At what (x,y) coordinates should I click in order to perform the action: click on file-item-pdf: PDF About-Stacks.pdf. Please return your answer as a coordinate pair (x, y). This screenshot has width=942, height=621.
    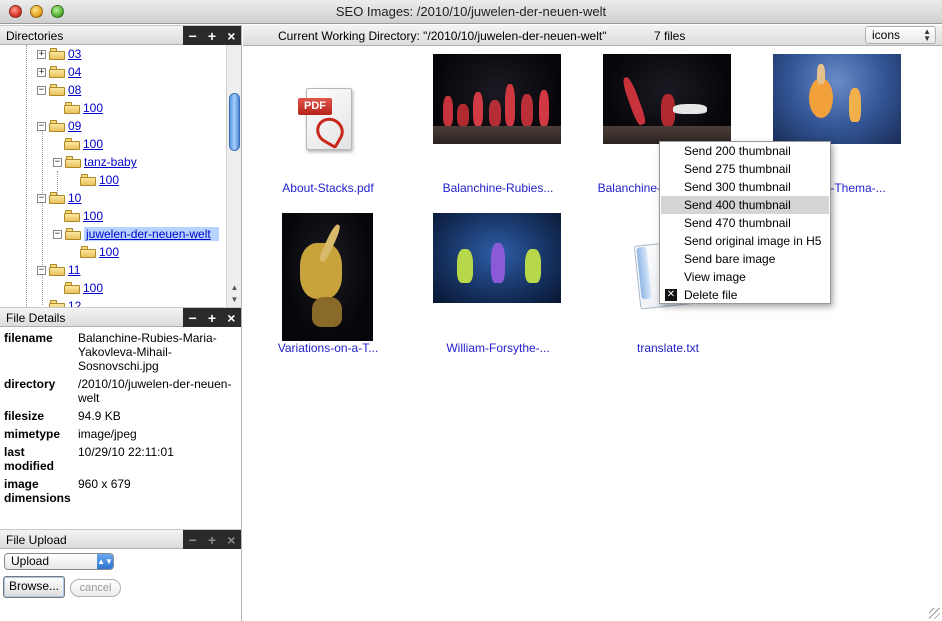
    Looking at the image, I should click on (328, 128).